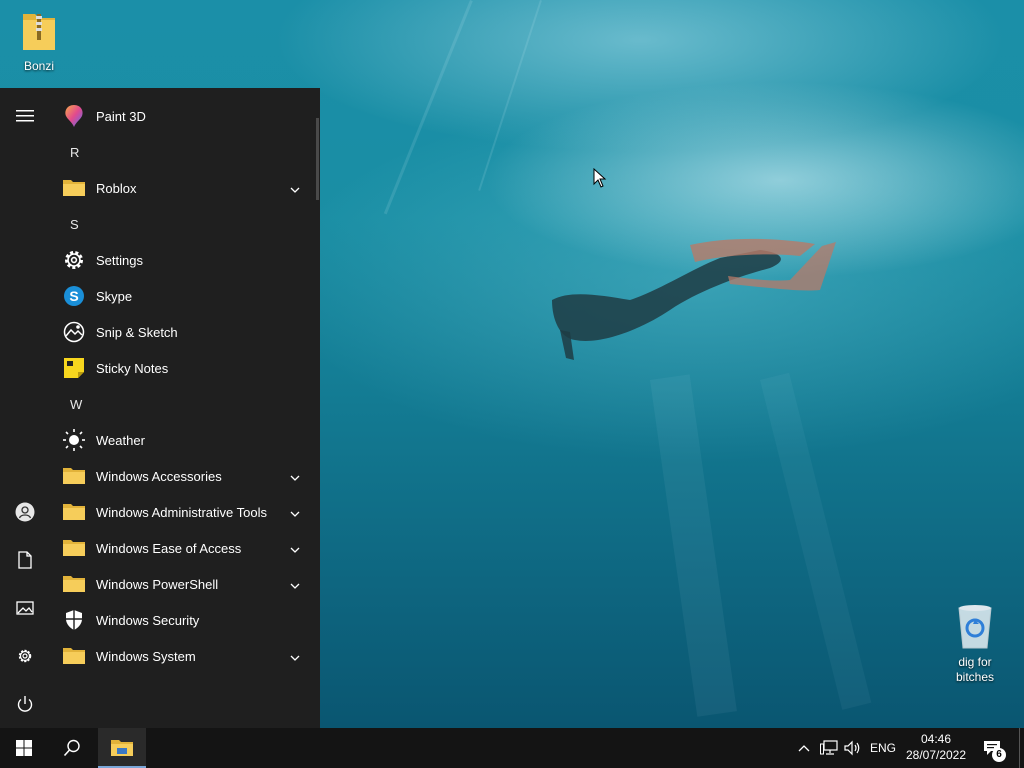 The height and width of the screenshot is (768, 1024). I want to click on snip-sketch-icon, so click(74, 332).